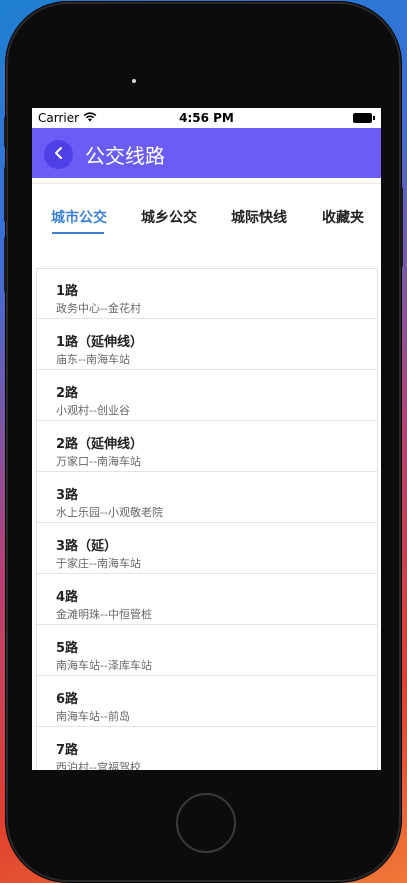  What do you see at coordinates (104, 665) in the screenshot?
I see `route-stops: 南海车站--泽库车站` at bounding box center [104, 665].